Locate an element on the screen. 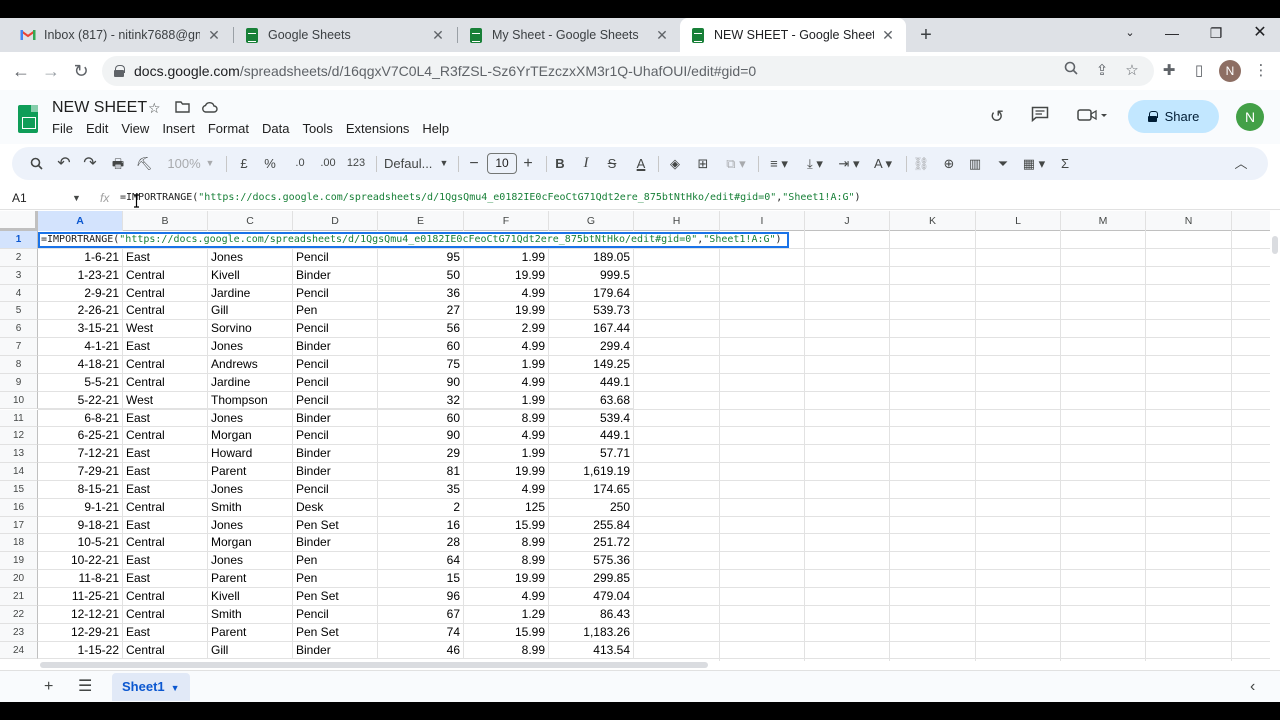 This screenshot has width=1280, height=720. row-header: 6 is located at coordinates (19, 329).